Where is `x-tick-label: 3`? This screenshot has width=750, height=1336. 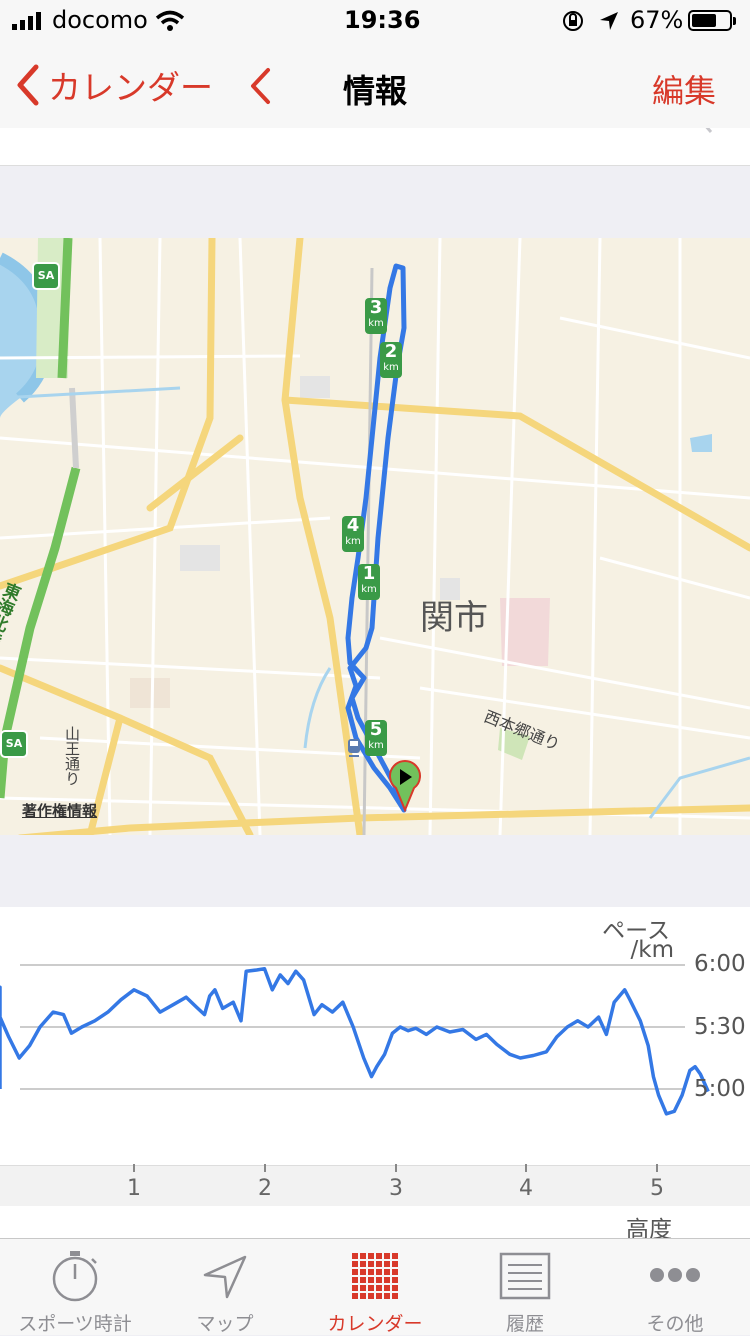 x-tick-label: 3 is located at coordinates (396, 1188).